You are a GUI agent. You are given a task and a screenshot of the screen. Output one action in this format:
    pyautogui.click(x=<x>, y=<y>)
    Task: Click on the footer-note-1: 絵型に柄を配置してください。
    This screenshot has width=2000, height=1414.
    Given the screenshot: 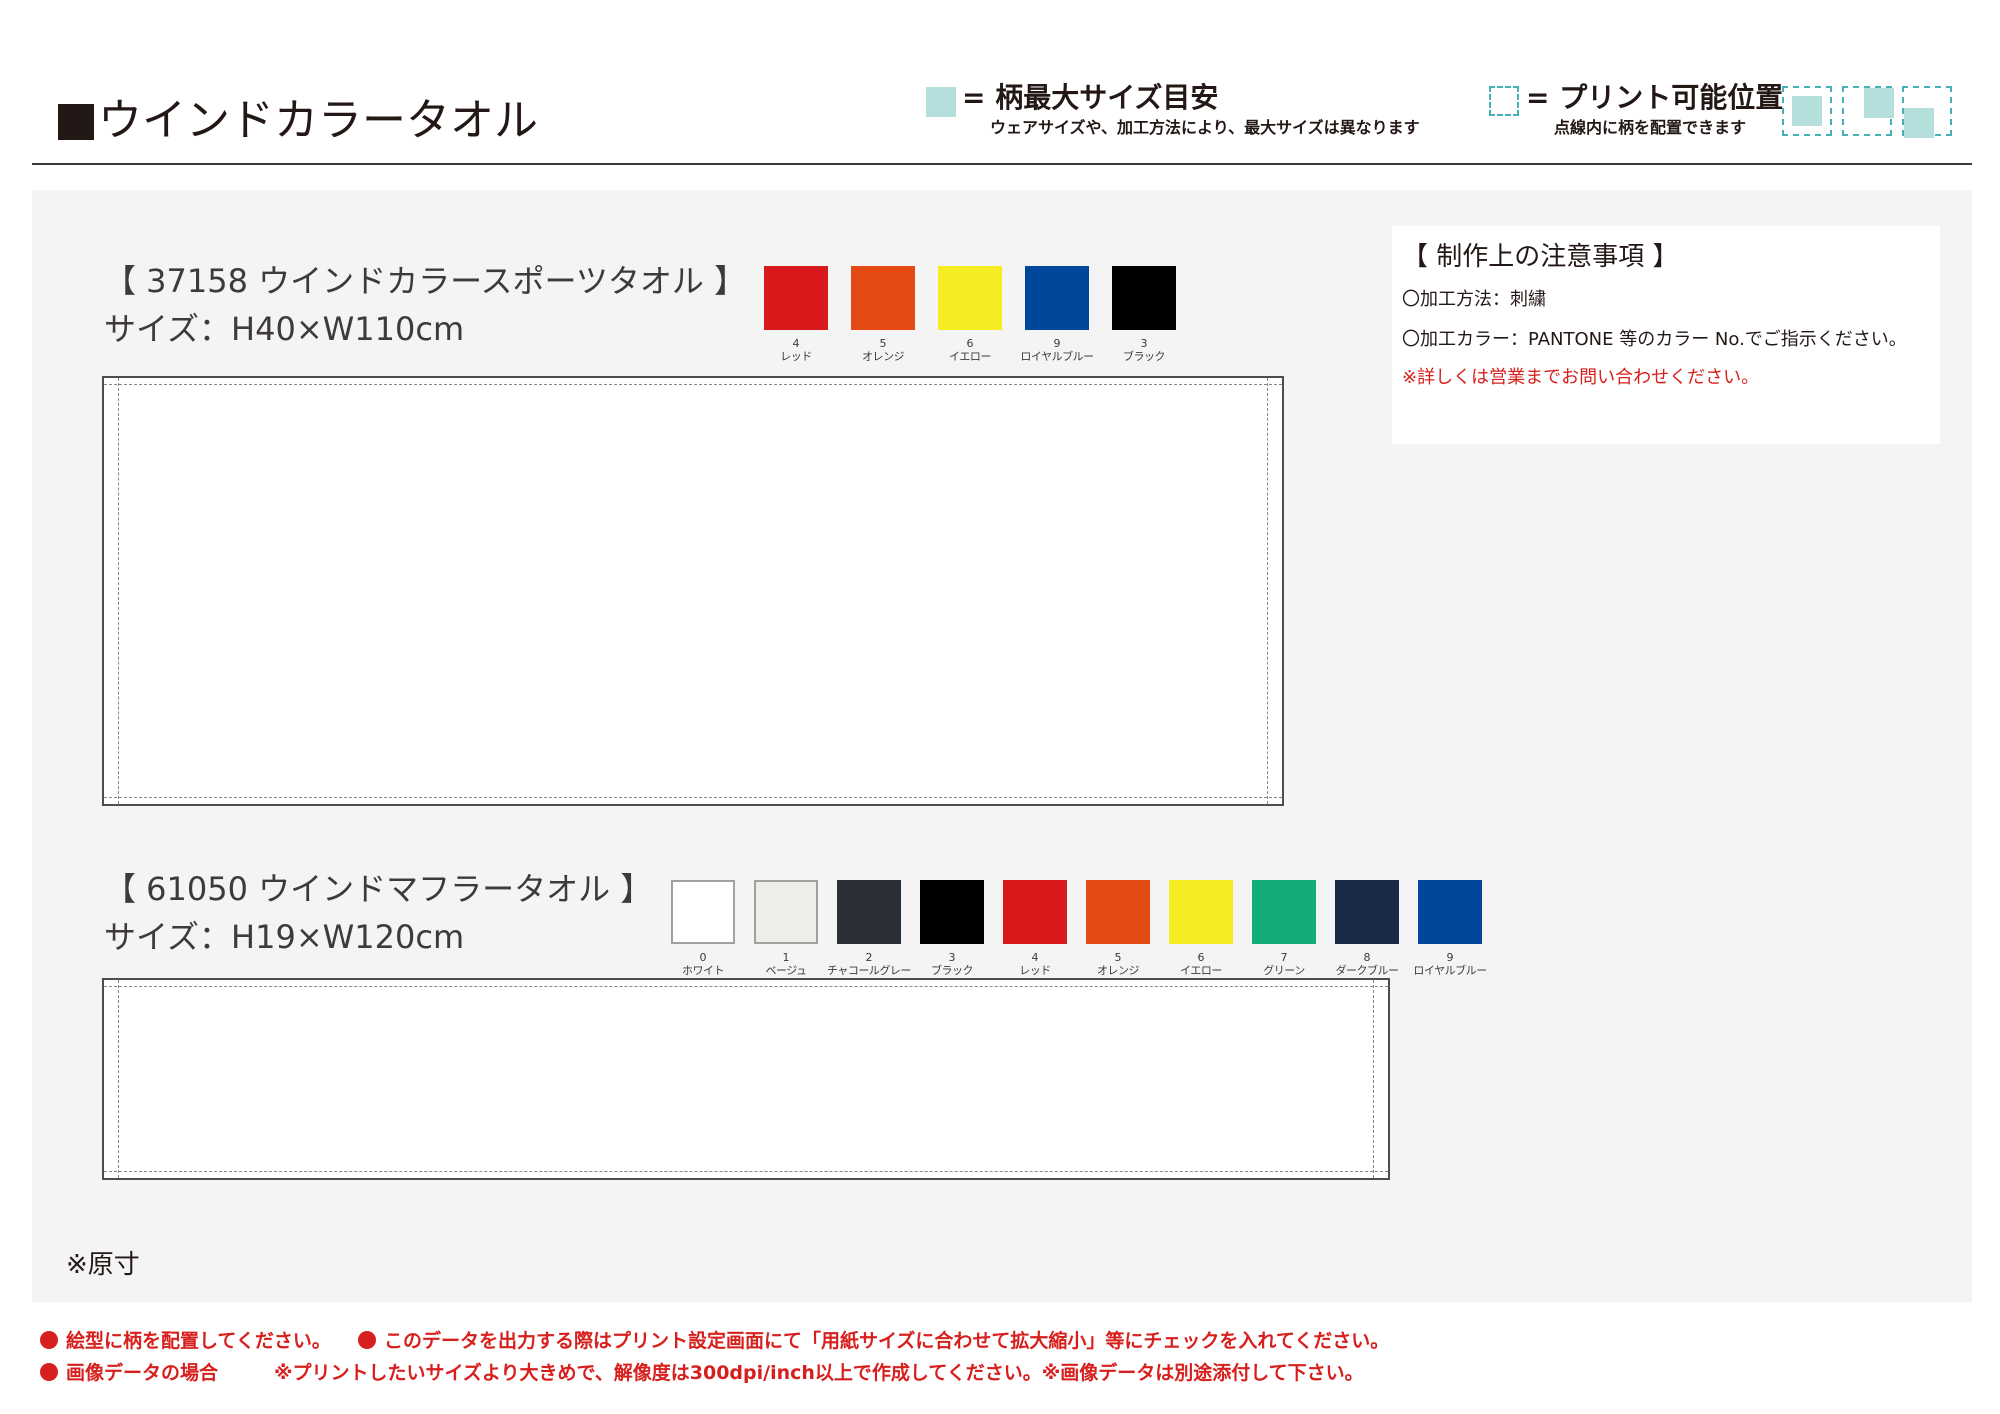 What is the action you would take?
    pyautogui.click(x=185, y=1341)
    